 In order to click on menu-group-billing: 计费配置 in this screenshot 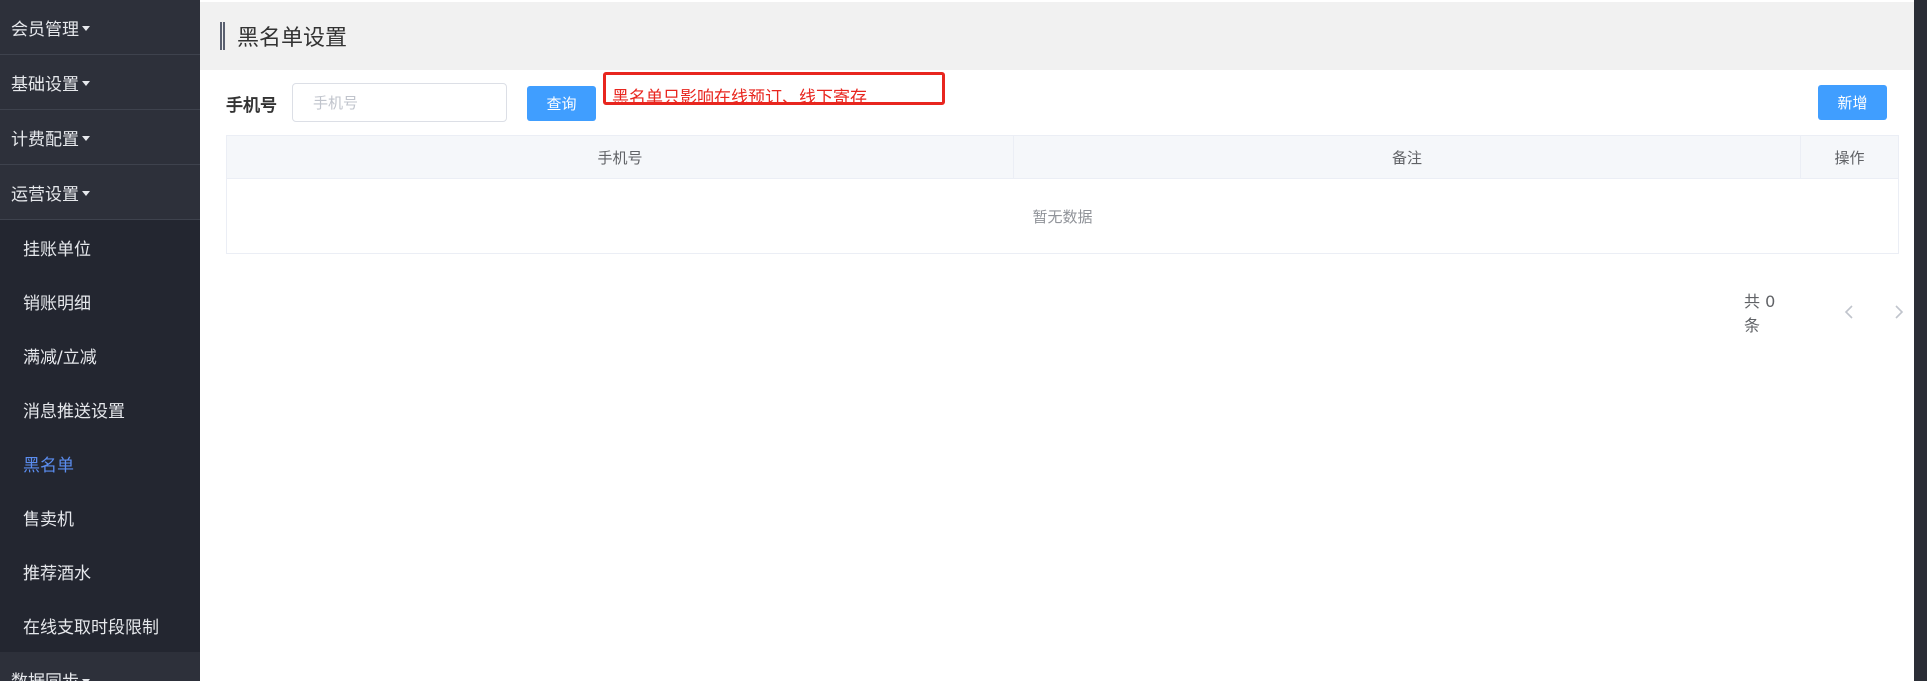, I will do `click(100, 137)`.